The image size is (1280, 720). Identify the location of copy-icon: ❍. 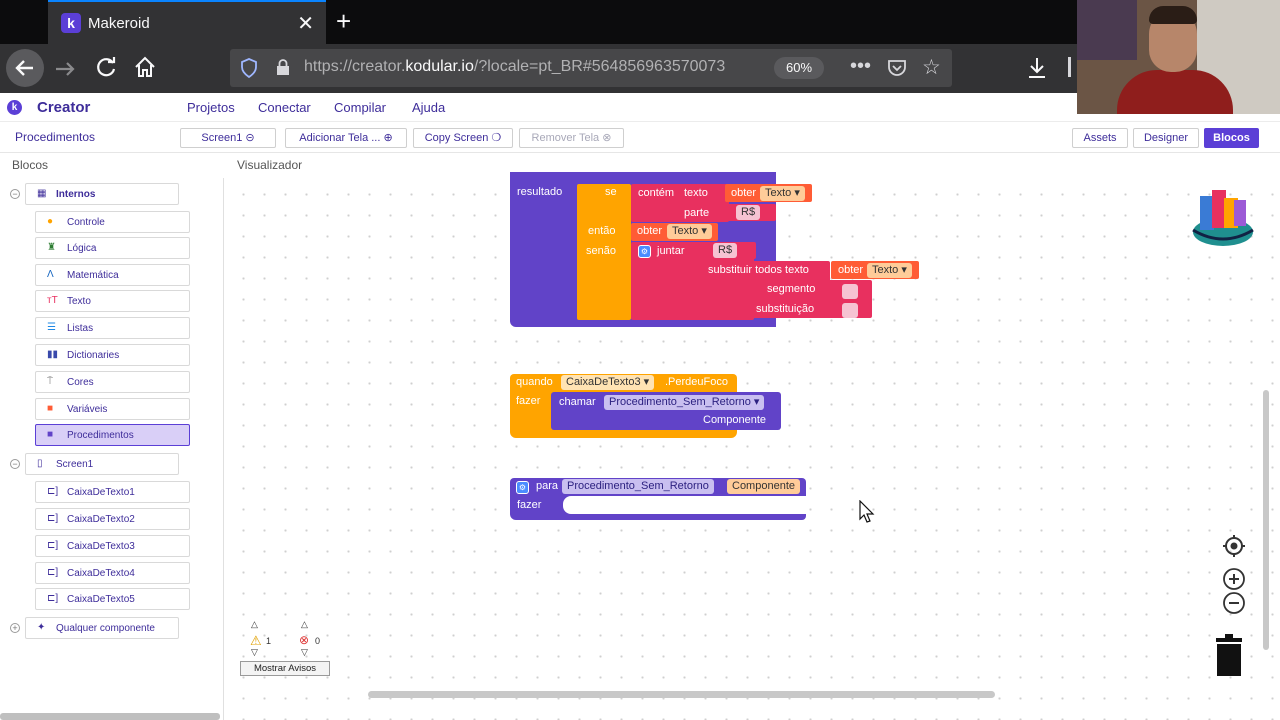
(496, 138).